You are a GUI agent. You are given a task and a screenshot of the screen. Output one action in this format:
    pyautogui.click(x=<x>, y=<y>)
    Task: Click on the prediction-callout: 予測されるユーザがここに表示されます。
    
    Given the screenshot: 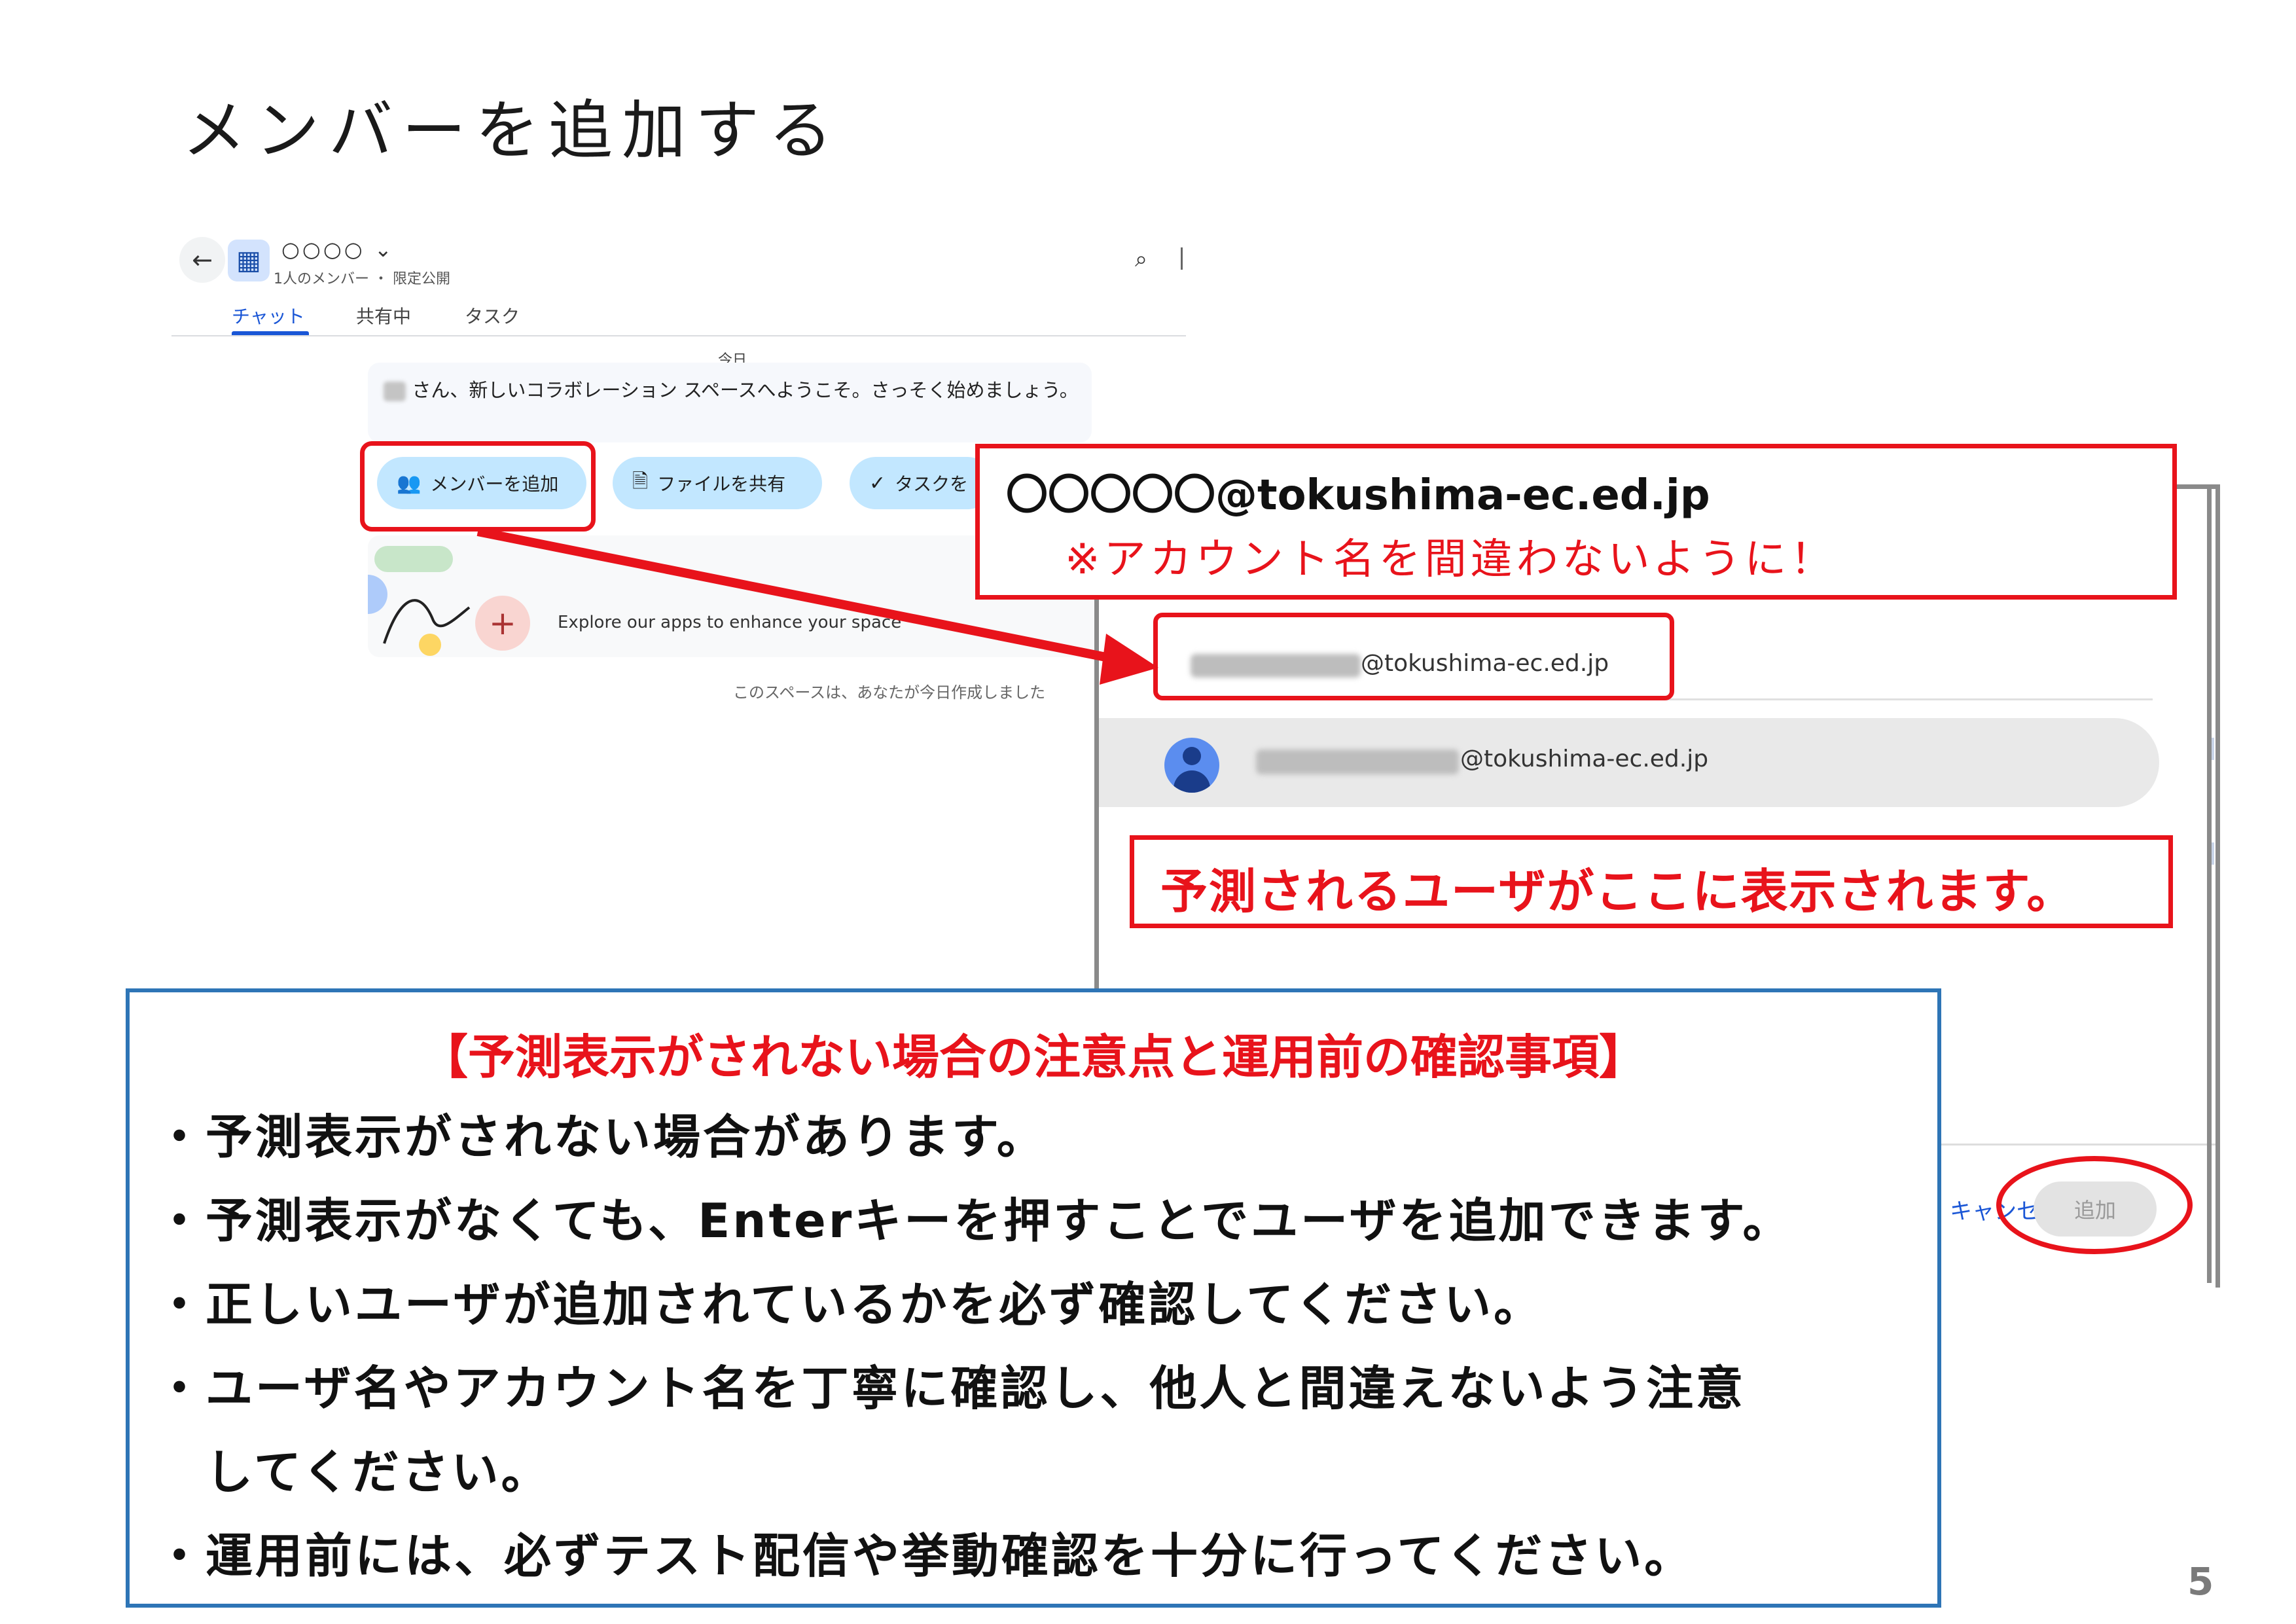 What is the action you would take?
    pyautogui.click(x=1651, y=881)
    